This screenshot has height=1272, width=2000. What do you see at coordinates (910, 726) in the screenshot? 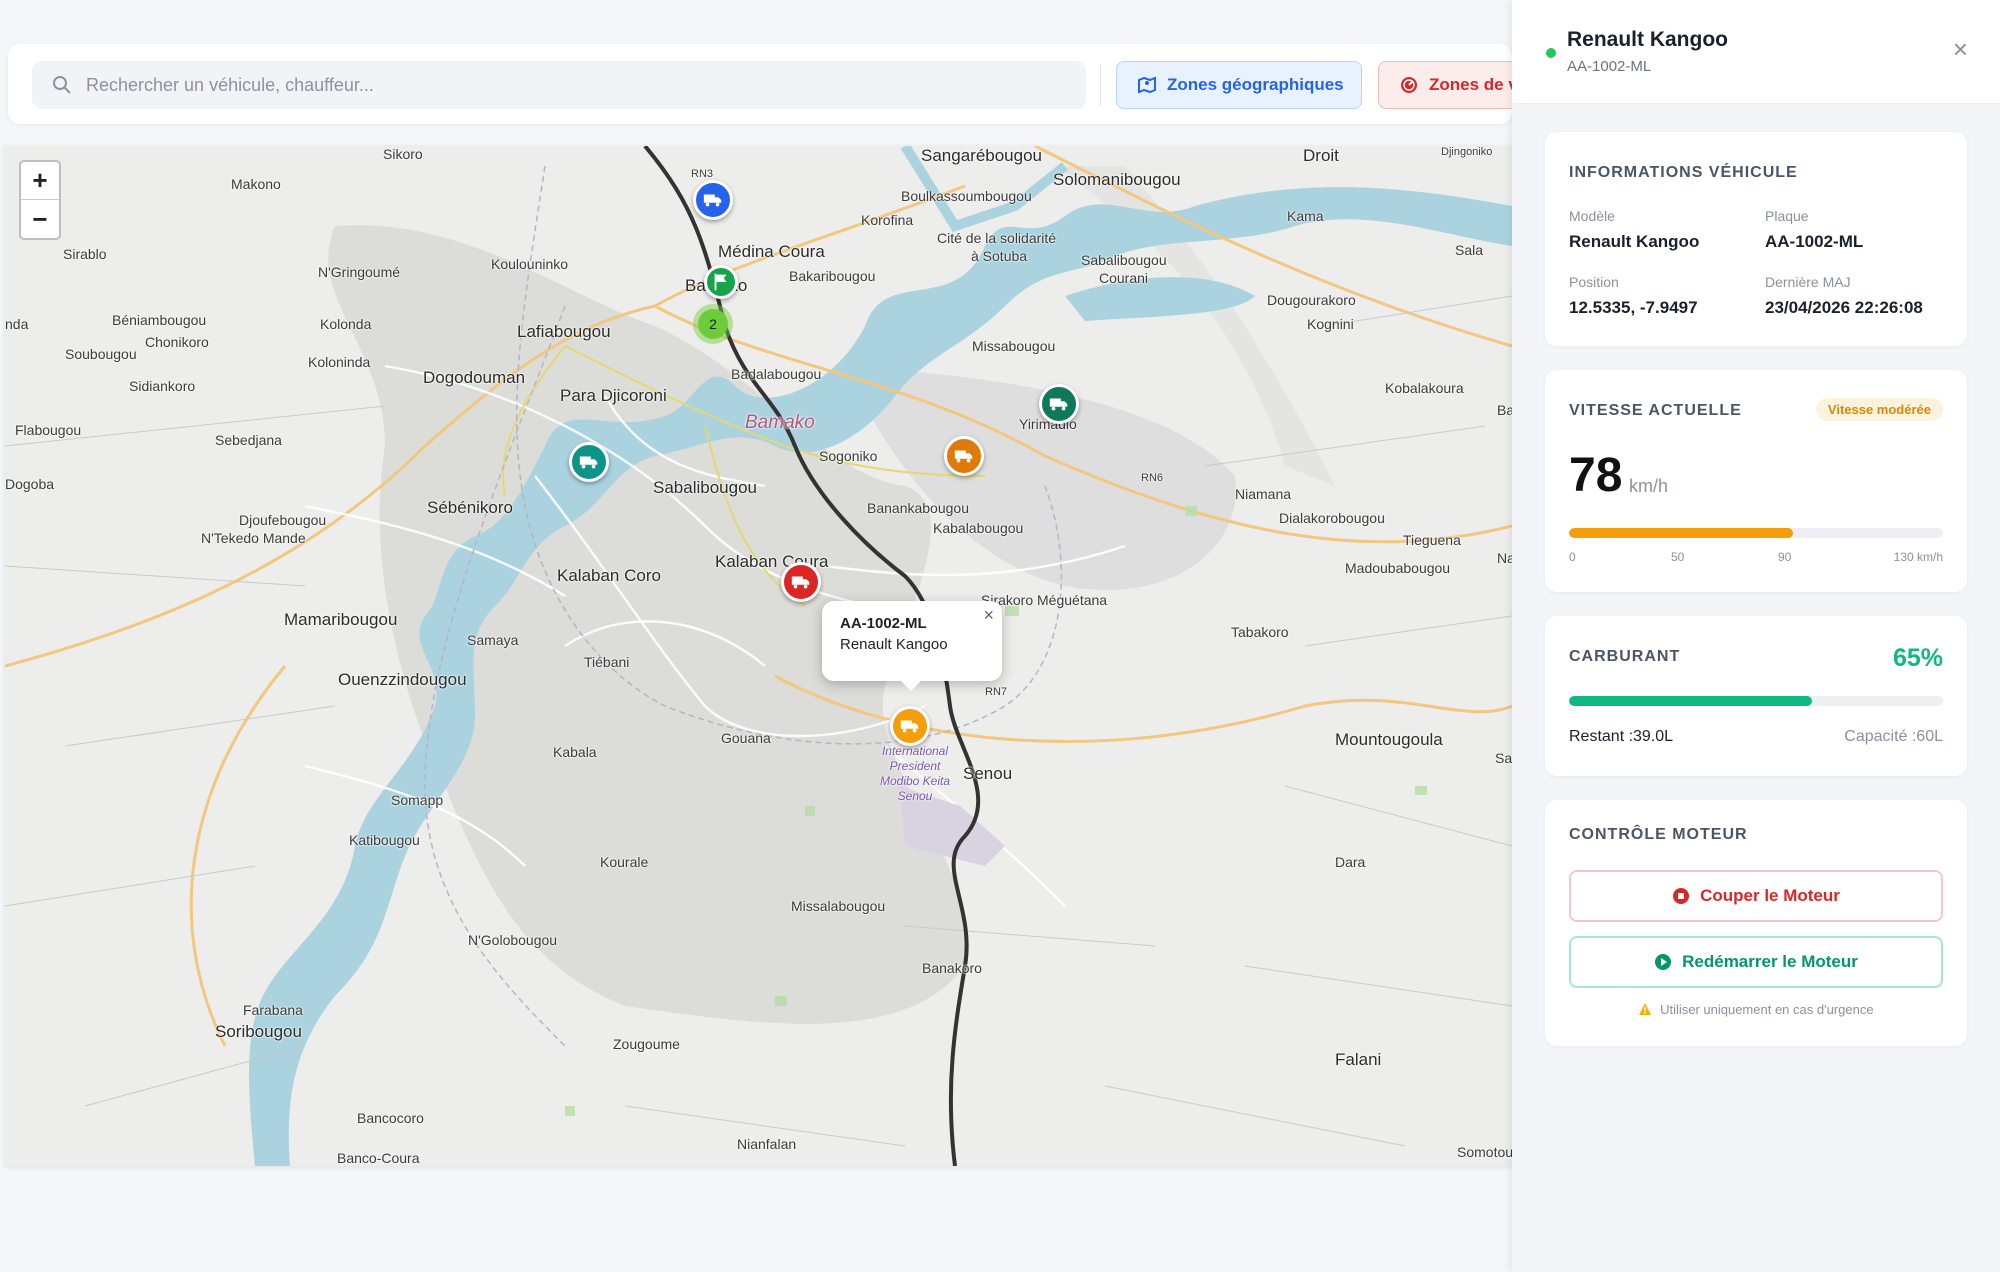
I see `vehicle-marker-selected` at bounding box center [910, 726].